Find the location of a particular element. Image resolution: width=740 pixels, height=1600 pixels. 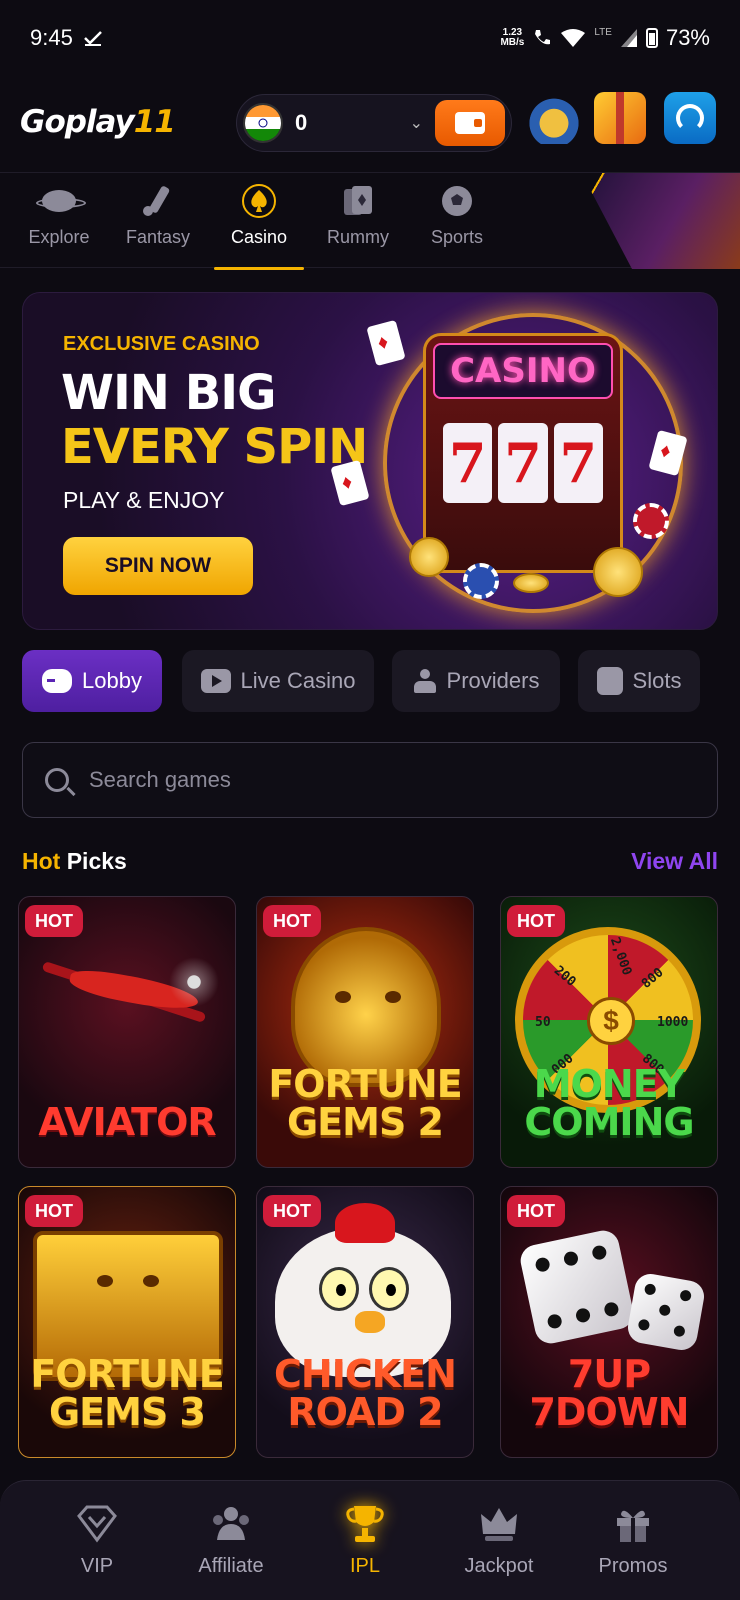

search-input is located at coordinates (392, 780).